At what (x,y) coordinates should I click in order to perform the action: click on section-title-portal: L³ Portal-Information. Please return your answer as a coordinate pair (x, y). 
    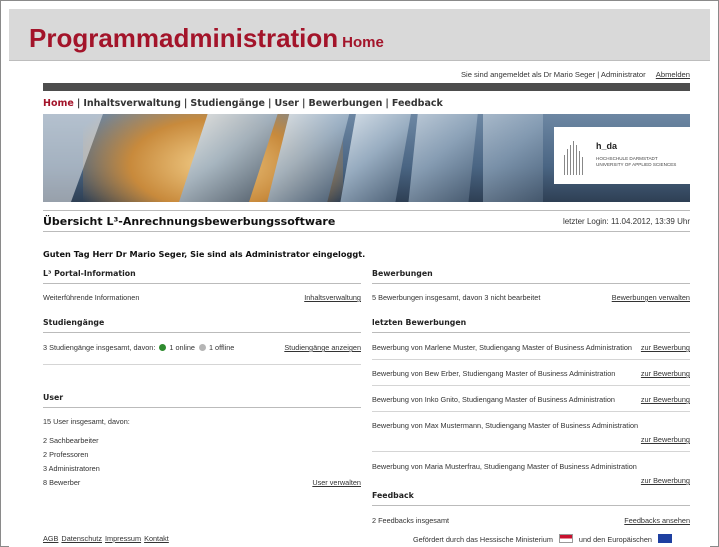
    Looking at the image, I should click on (202, 276).